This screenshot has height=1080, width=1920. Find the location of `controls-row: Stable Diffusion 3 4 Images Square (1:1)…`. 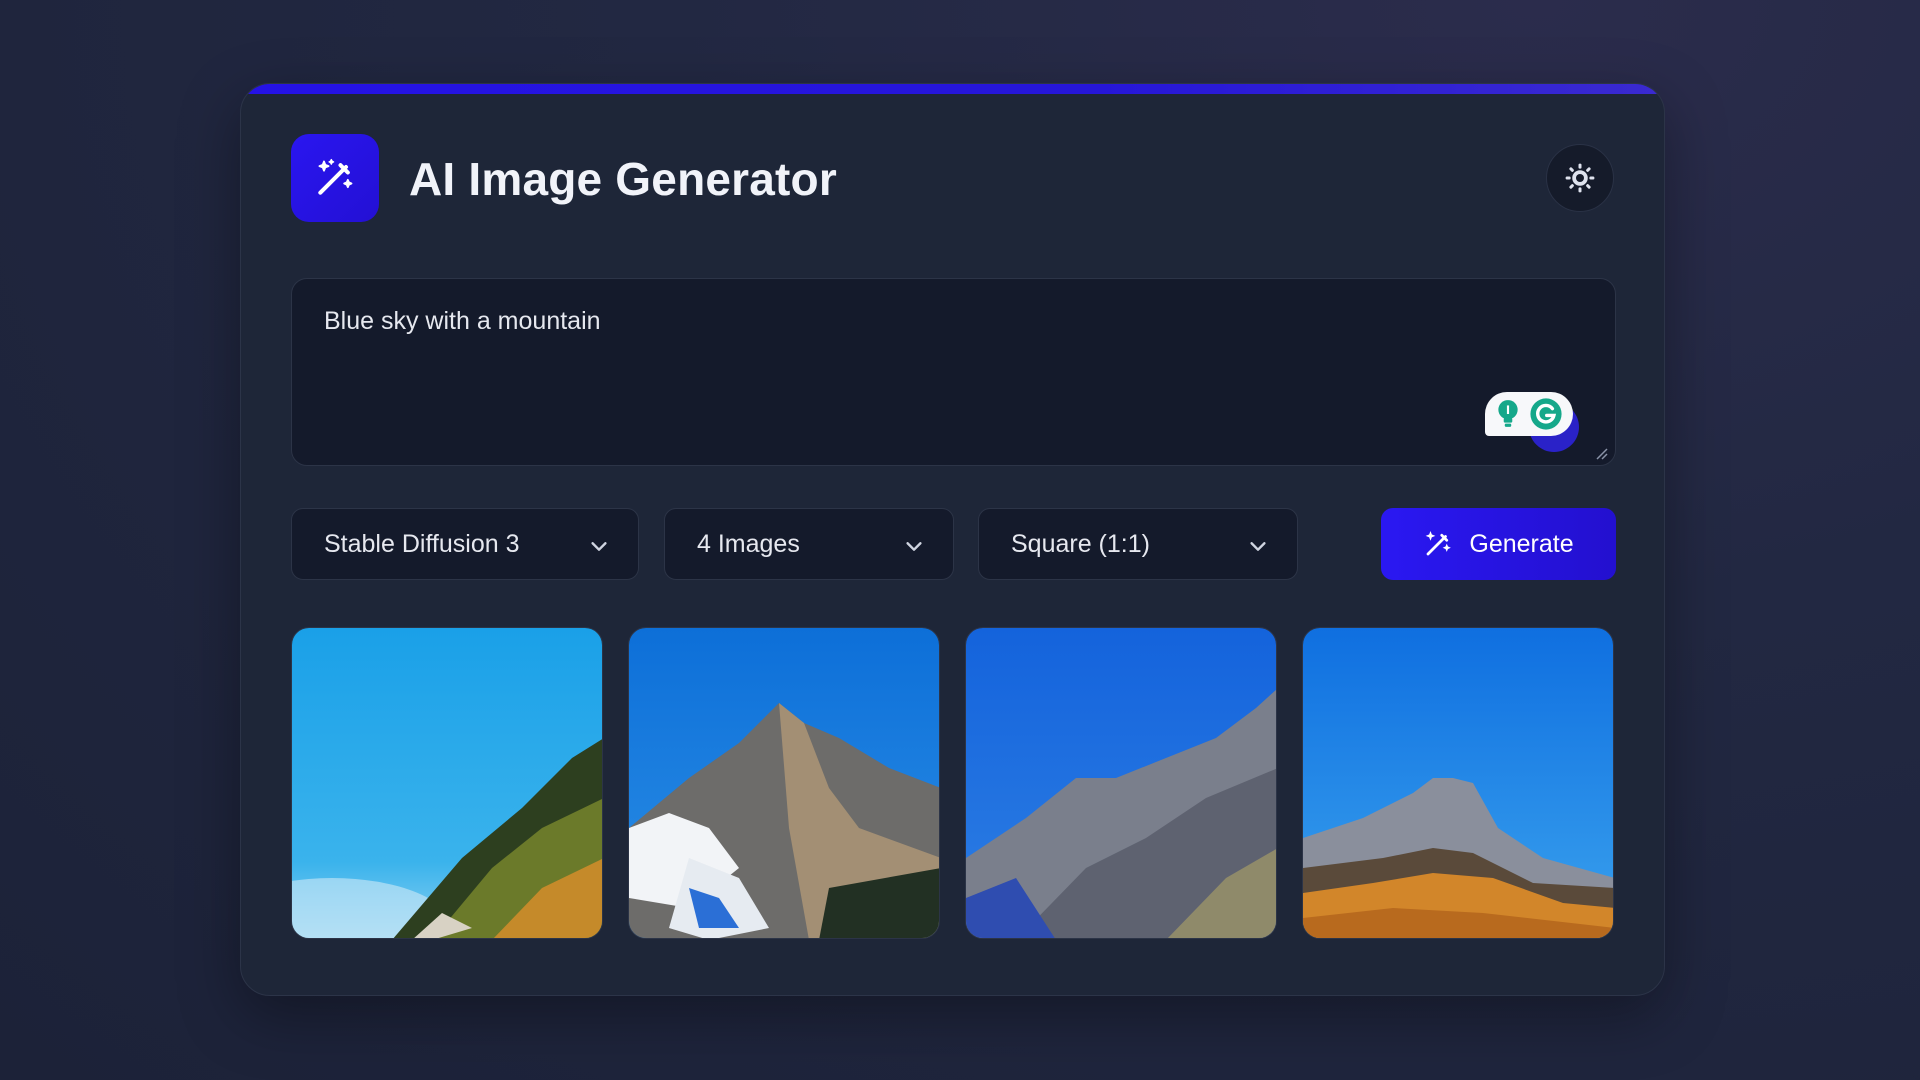

controls-row: Stable Diffusion 3 4 Images Square (1:1)… is located at coordinates (953, 544).